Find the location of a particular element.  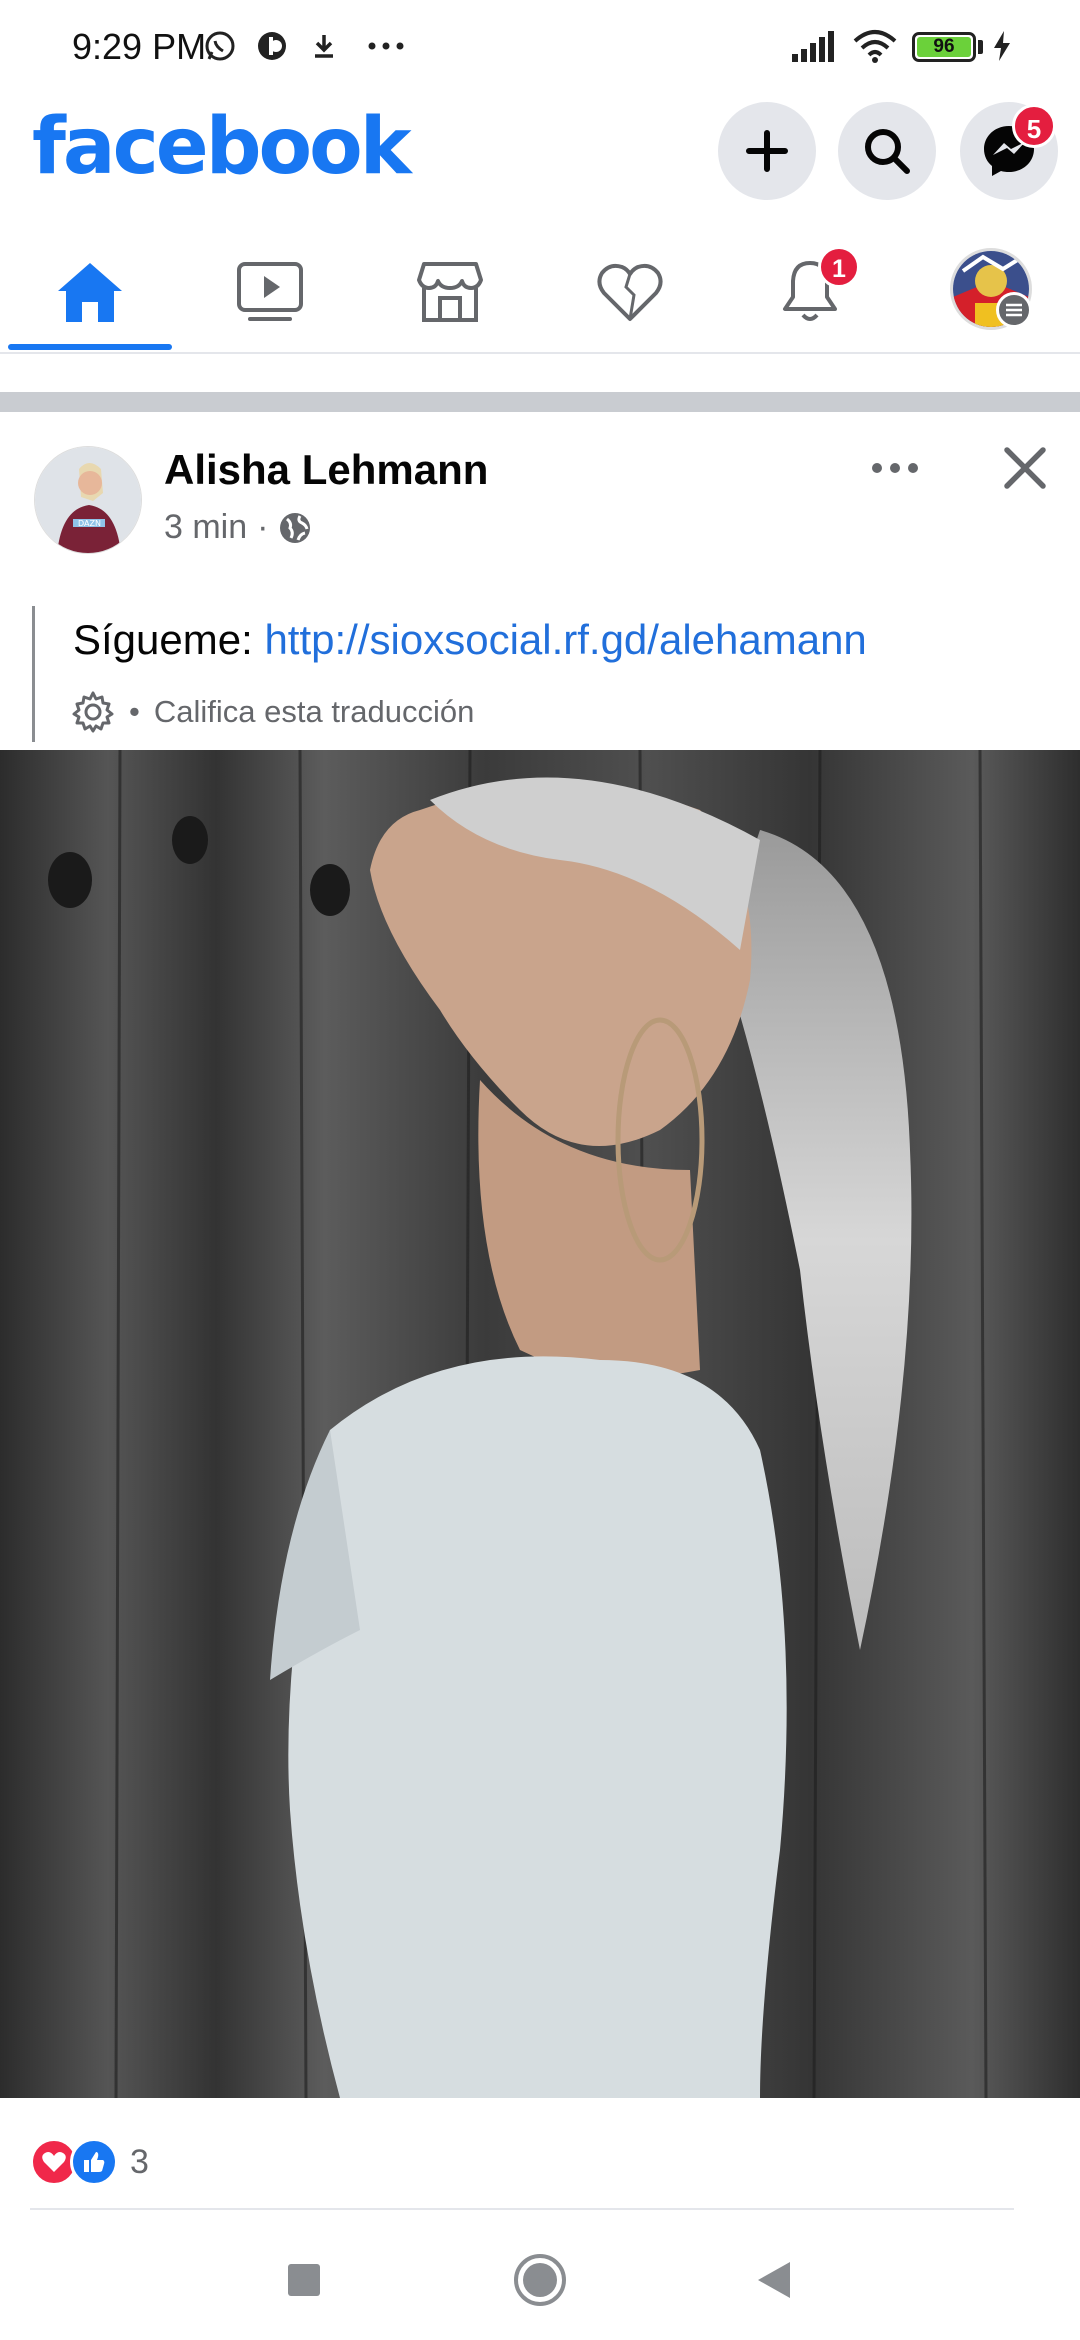

tab-notifications is located at coordinates (810, 292).